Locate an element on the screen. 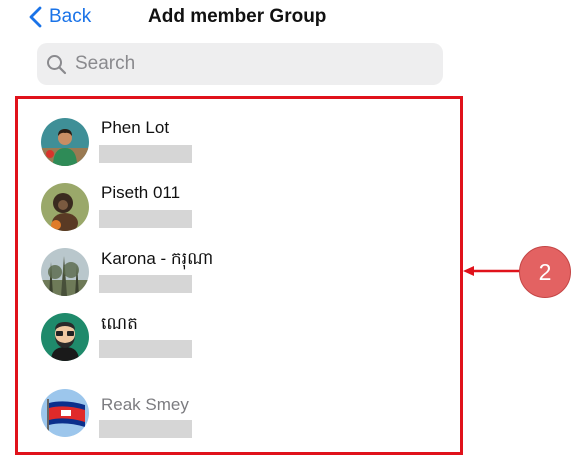 The width and height of the screenshot is (577, 457). search-icon is located at coordinates (57, 64).